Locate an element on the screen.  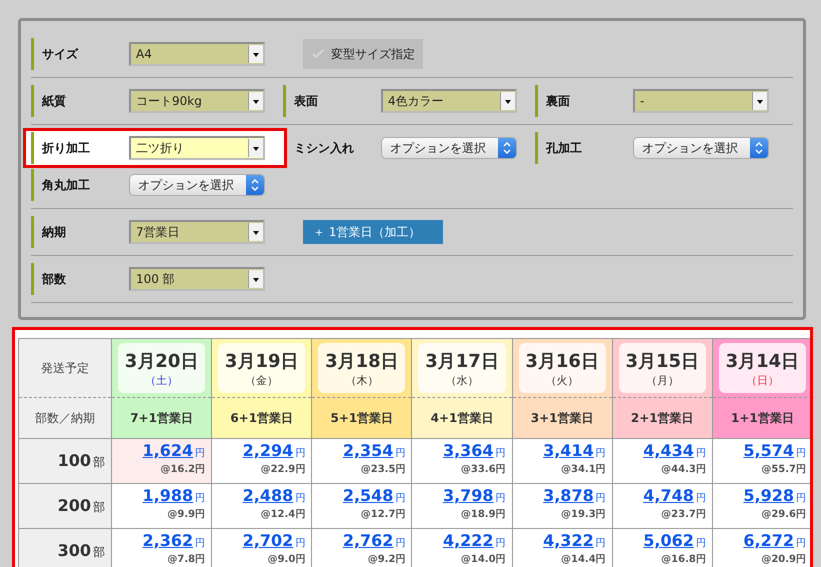
unit-price: @14.0円 is located at coordinates (483, 559).